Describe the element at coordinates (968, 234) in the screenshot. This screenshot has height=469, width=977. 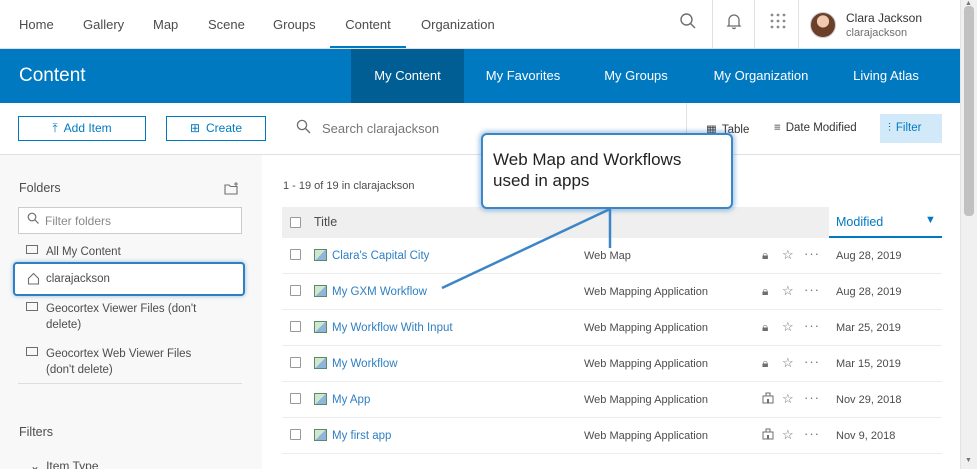
I see `page-scrollbar: ▲ ▼` at that location.